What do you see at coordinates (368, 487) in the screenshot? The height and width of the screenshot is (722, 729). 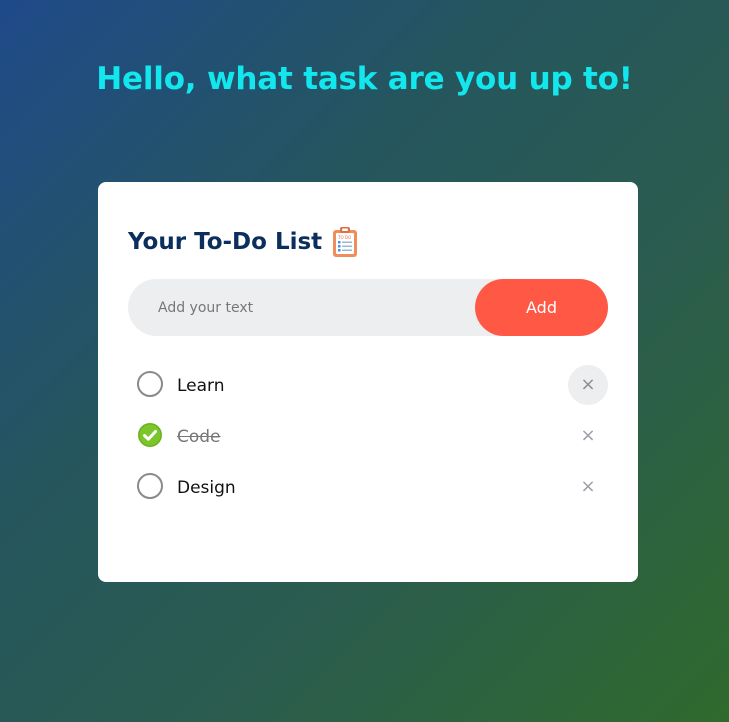 I see `task-item-design: Design ×` at bounding box center [368, 487].